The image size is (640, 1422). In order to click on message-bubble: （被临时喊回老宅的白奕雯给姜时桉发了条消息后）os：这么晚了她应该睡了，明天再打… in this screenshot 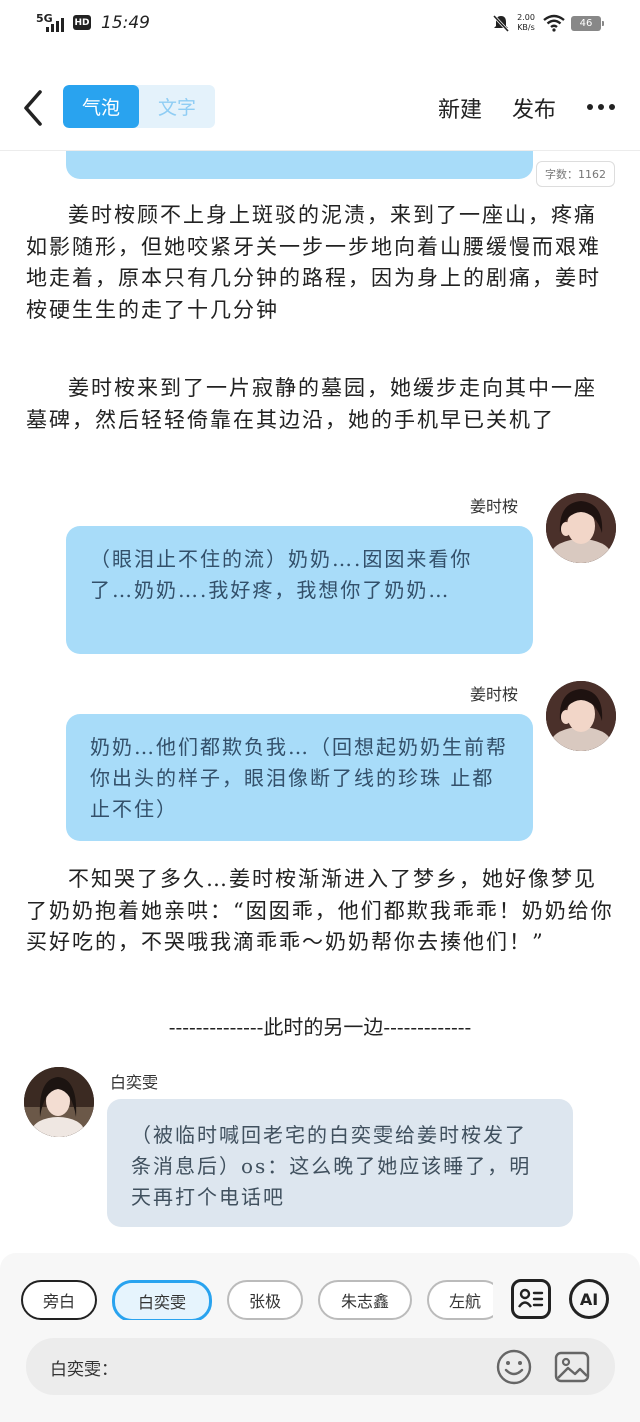, I will do `click(340, 1163)`.